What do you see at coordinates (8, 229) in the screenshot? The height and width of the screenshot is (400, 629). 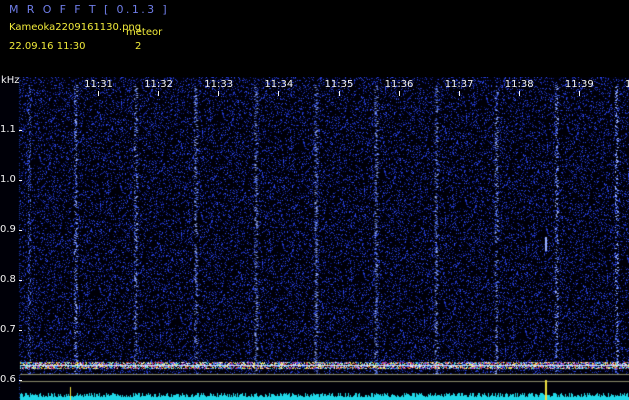 I see `y-tick-label: 0.9` at bounding box center [8, 229].